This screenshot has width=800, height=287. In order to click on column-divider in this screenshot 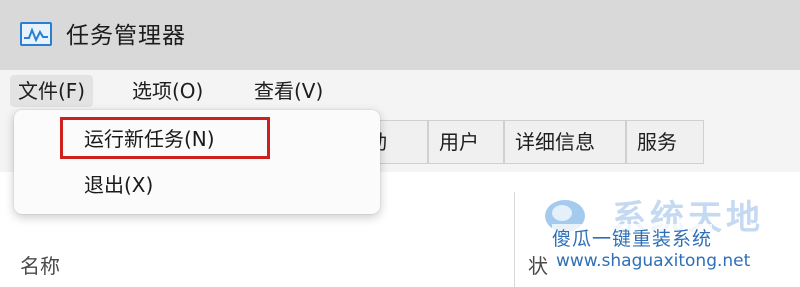, I will do `click(514, 239)`.